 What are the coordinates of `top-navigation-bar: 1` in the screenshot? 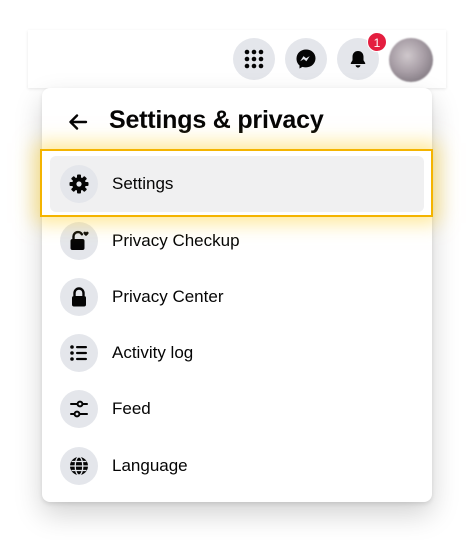 It's located at (237, 59).